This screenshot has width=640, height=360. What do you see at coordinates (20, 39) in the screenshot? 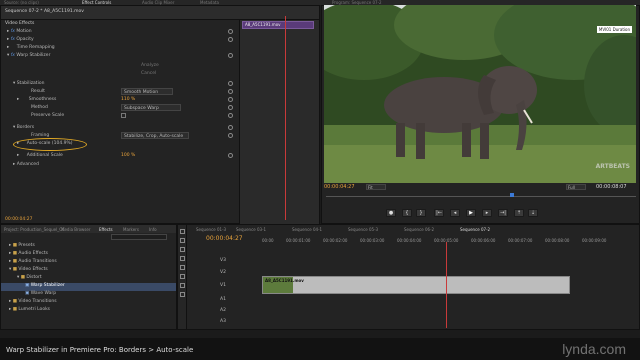
I see `effect-row-opacity: ▸ fx Opacity` at bounding box center [20, 39].